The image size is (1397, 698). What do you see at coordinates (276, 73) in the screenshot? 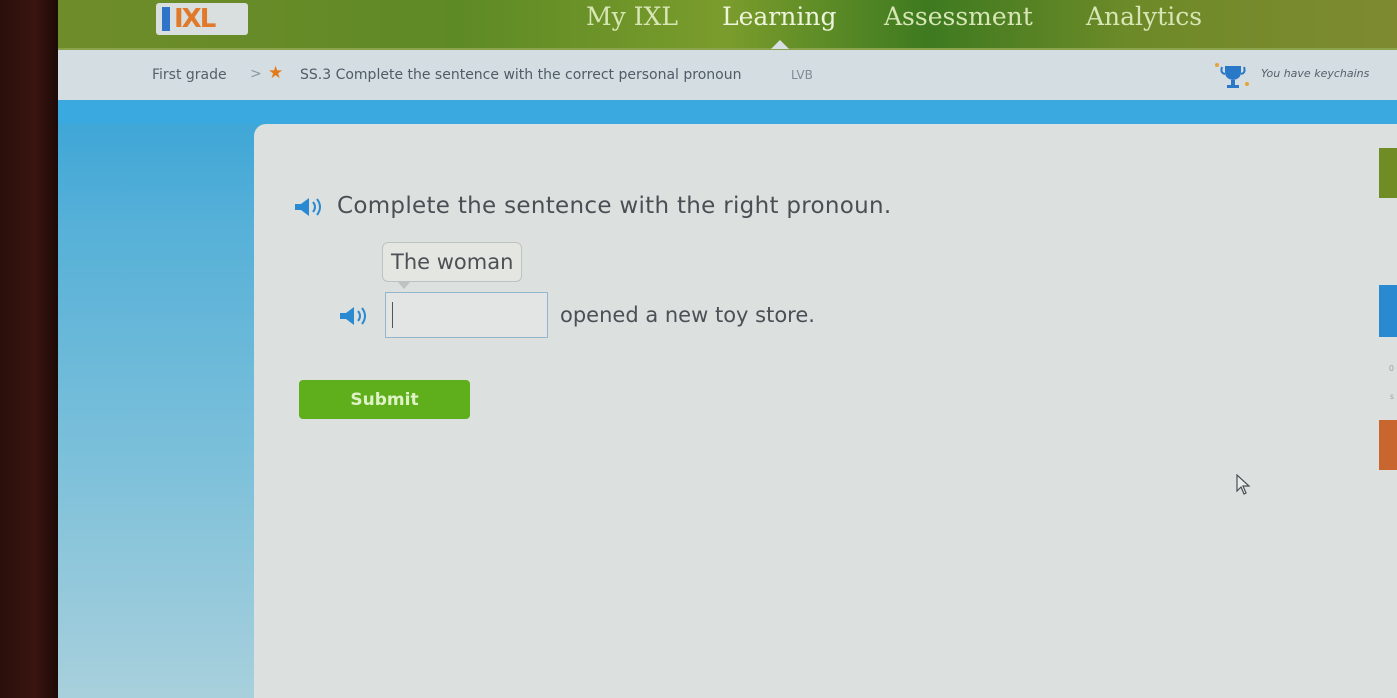
I see `star-icon: ★` at bounding box center [276, 73].